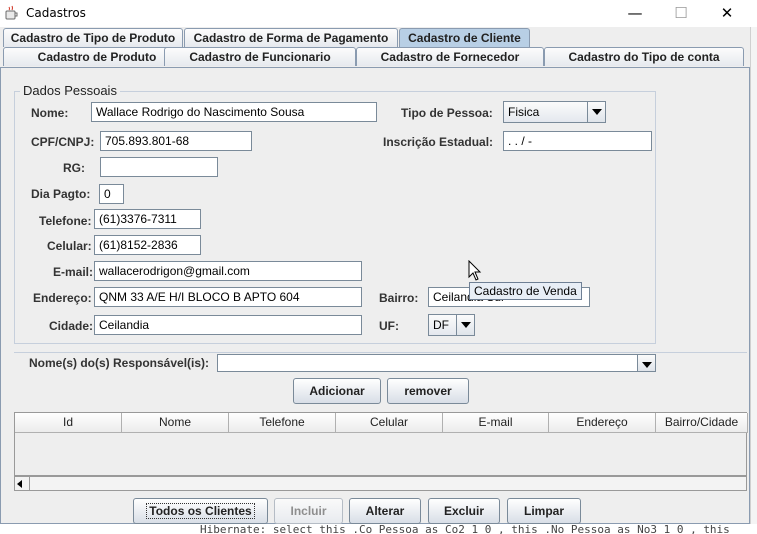 This screenshot has height=534, width=757. I want to click on mouse-cursor-icon, so click(475, 270).